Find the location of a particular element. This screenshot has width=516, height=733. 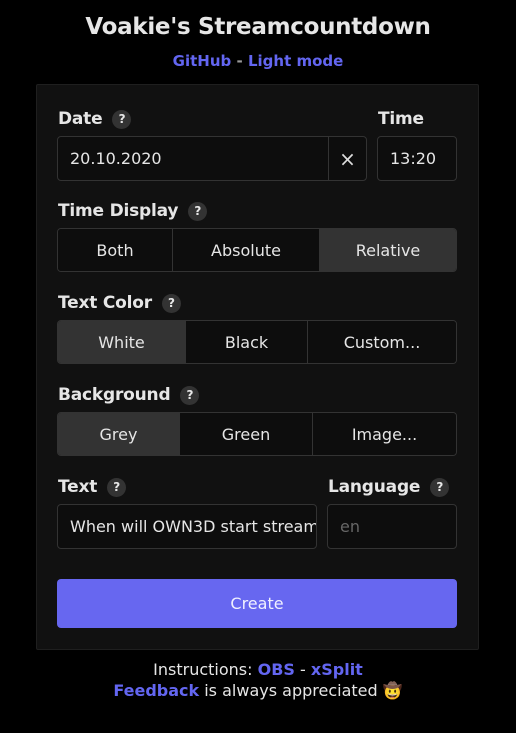

time-display-label-text: Time Display is located at coordinates (118, 211).